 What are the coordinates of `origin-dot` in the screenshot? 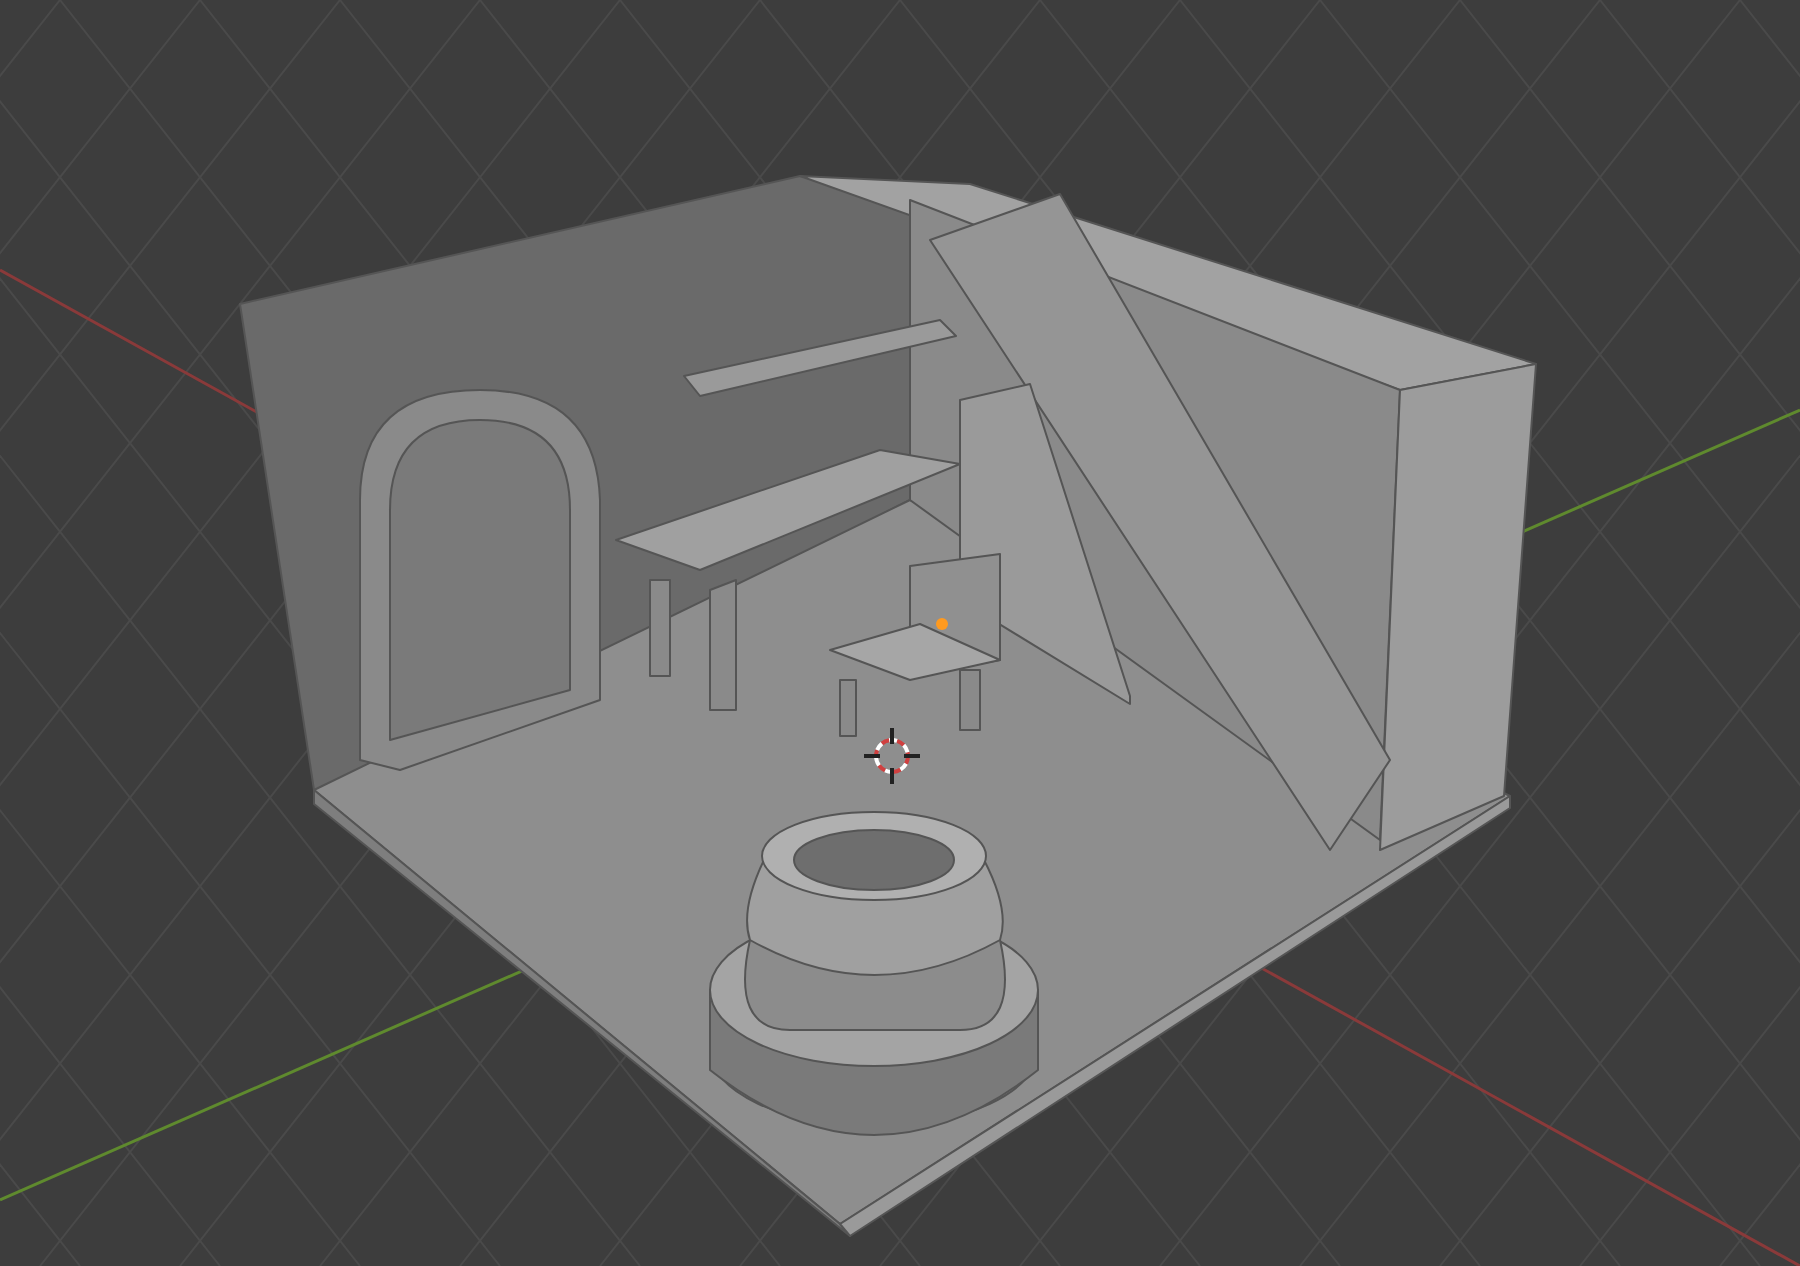 It's located at (942, 624).